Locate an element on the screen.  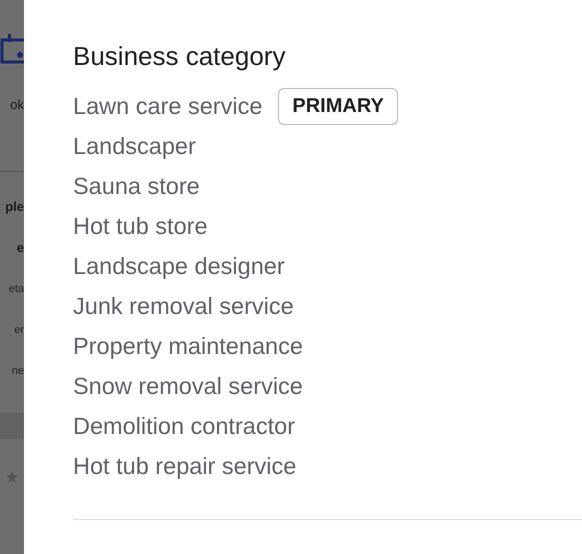
text-fragment: eta is located at coordinates (16, 289).